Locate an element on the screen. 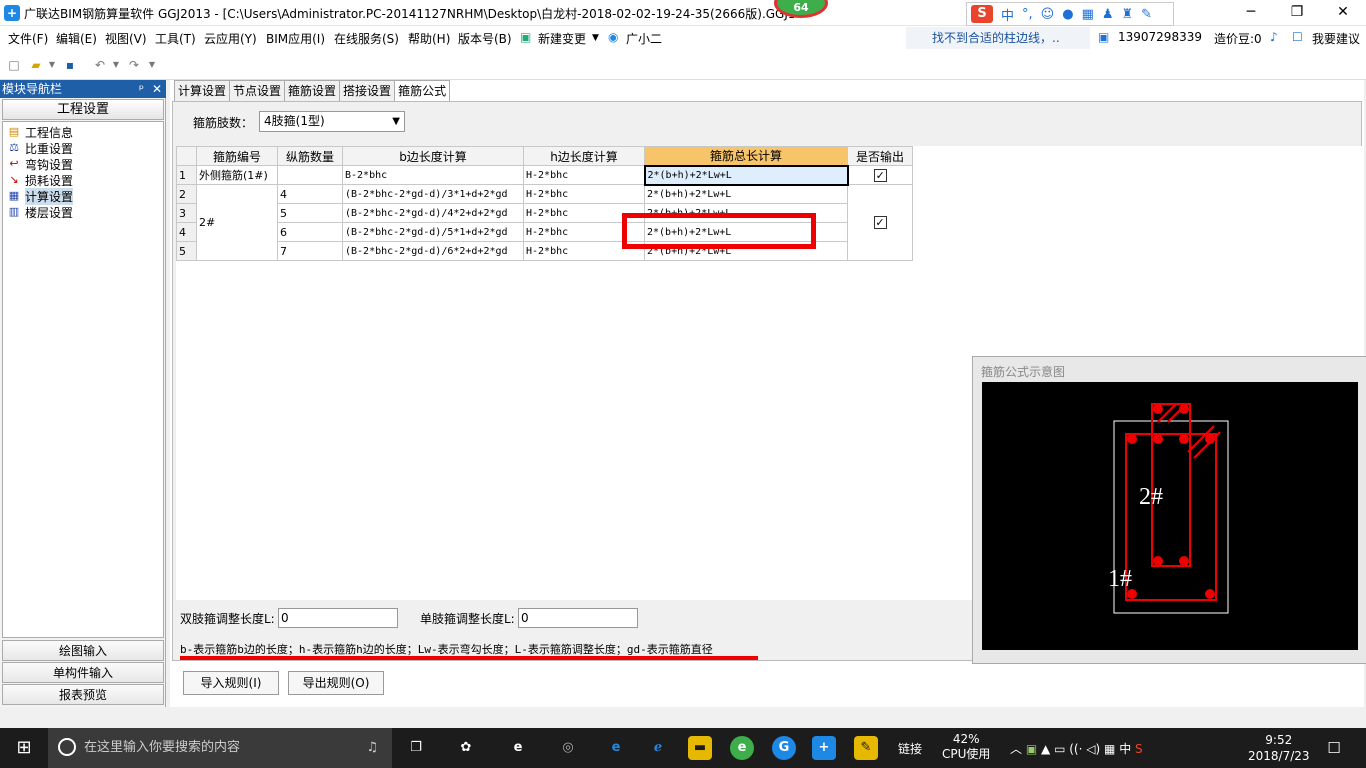  qty-cell: 5 is located at coordinates (310, 213).